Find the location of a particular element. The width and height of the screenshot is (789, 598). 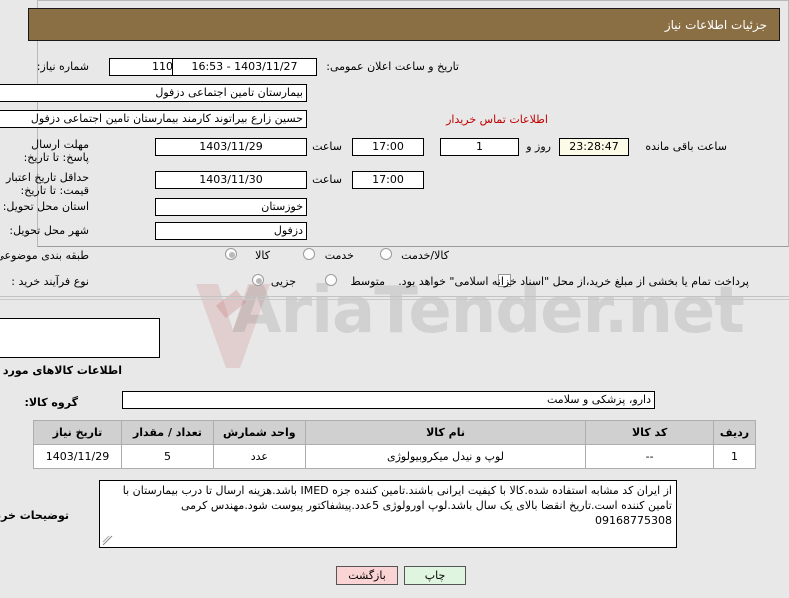

radio-subject-kala is located at coordinates (231, 254).